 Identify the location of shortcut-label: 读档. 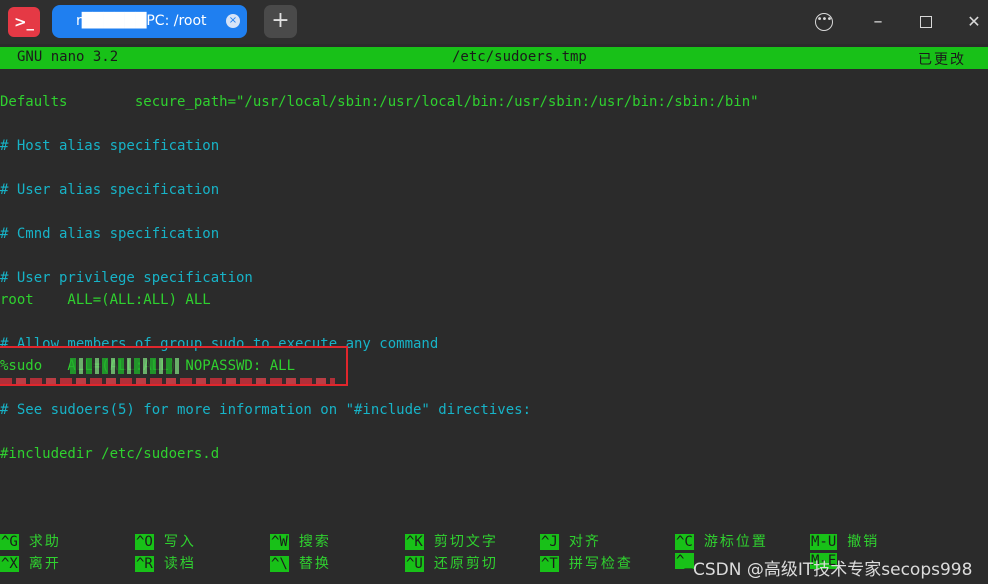
(179, 564).